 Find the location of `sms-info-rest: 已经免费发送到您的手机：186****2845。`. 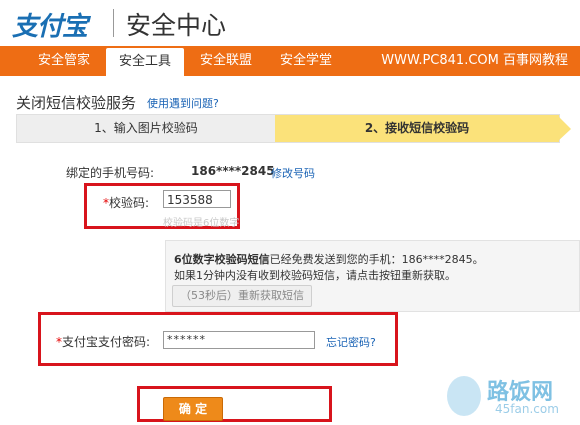

sms-info-rest: 已经免费发送到您的手机：186****2845。 is located at coordinates (376, 259).